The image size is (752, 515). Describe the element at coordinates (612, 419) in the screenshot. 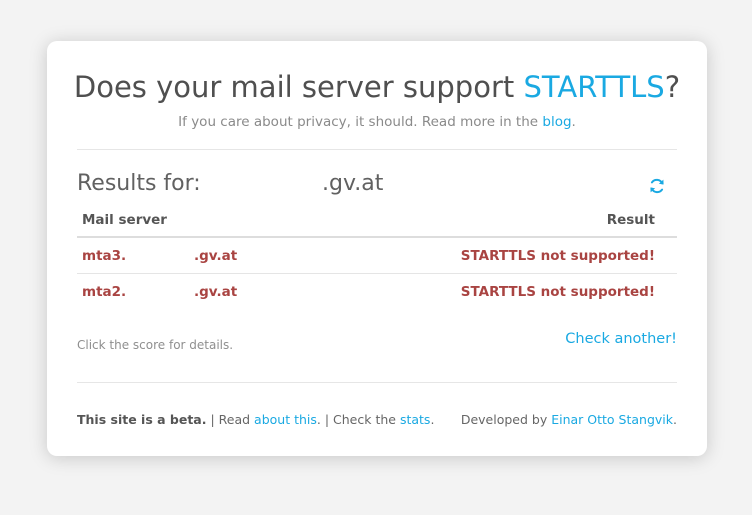

I see `author-link: Einar Otto Stangvik` at that location.